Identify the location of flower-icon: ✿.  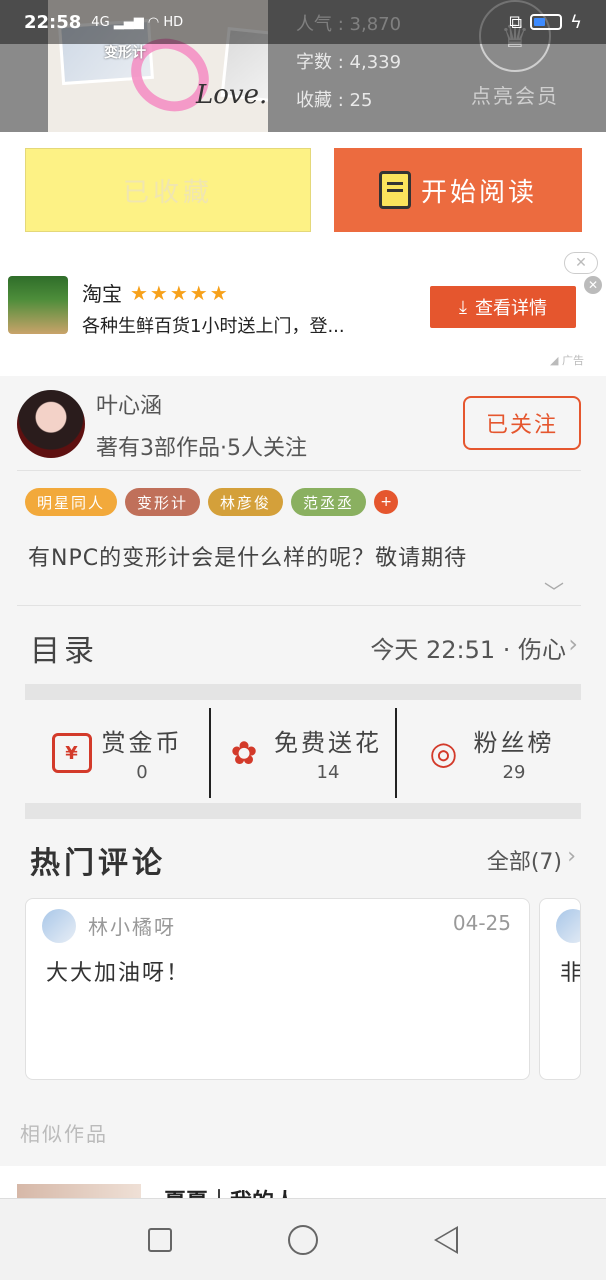
(244, 753).